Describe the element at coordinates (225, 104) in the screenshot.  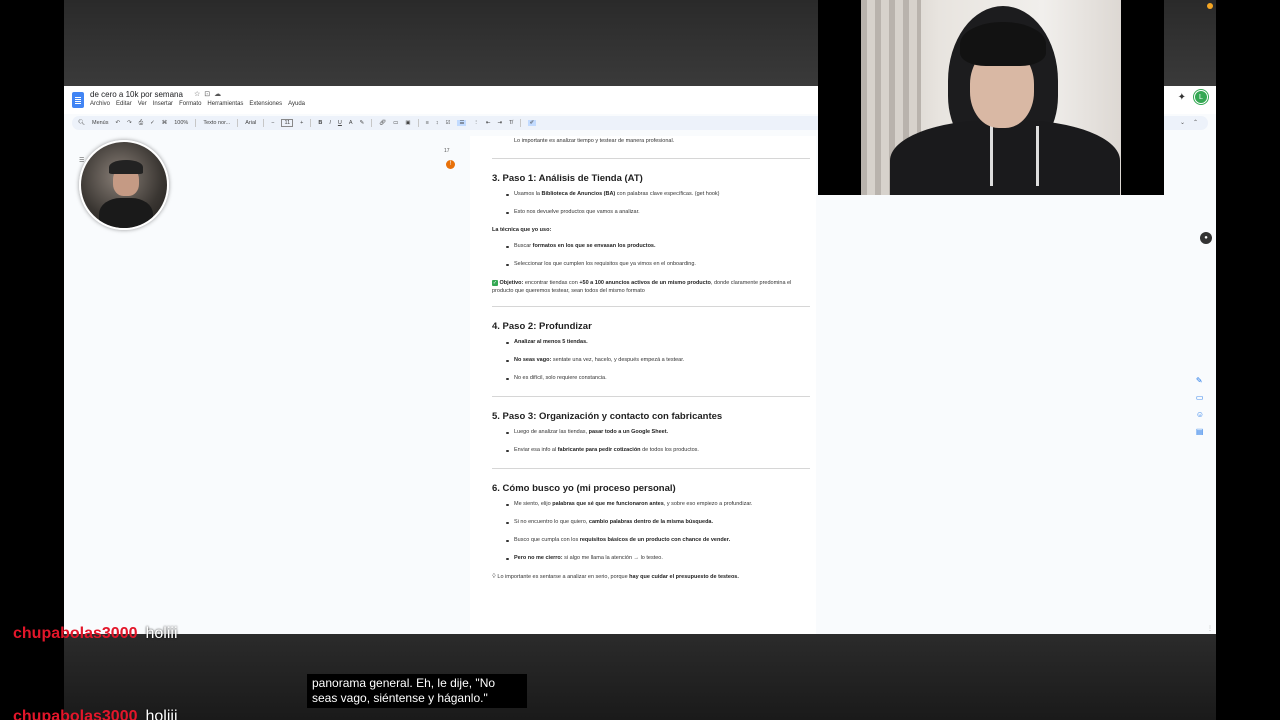
I see `menu-herramientas: Herramientas` at that location.